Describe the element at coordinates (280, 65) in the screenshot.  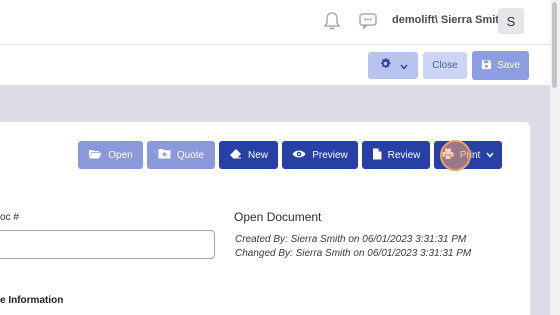
I see `toolbar: Close Save` at that location.